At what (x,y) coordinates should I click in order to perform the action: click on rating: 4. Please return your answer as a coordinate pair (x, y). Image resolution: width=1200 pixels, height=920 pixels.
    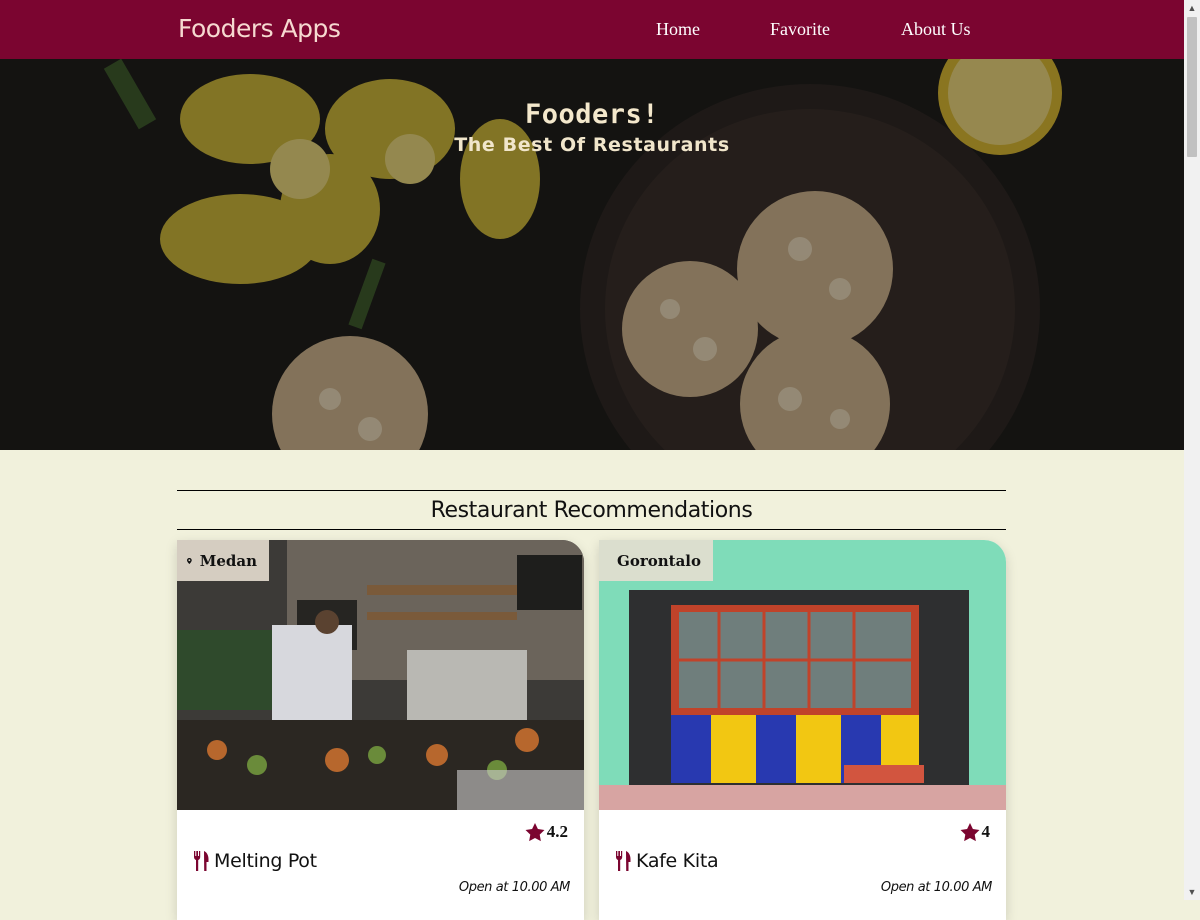
    Looking at the image, I should click on (975, 832).